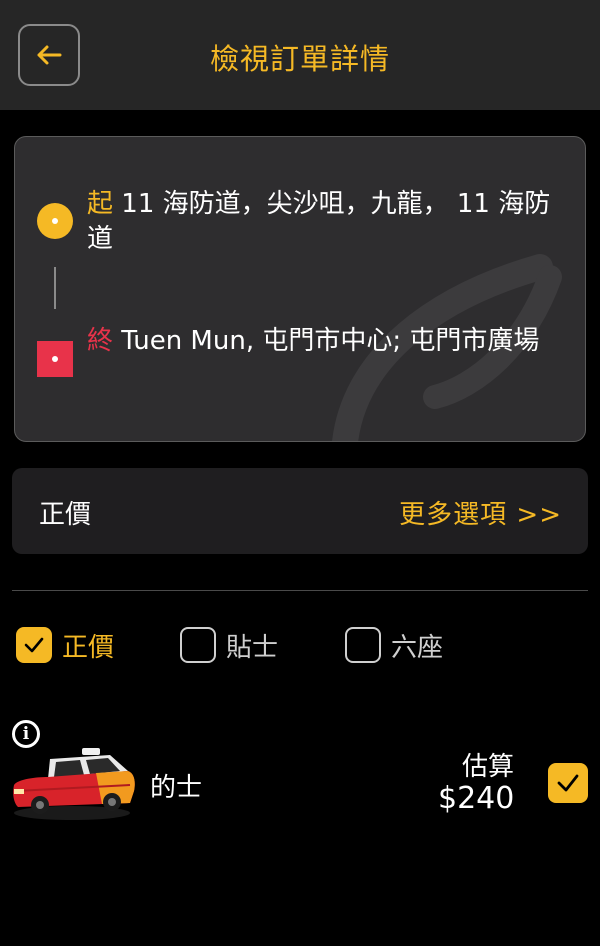  I want to click on filter-label: 正價, so click(88, 647).